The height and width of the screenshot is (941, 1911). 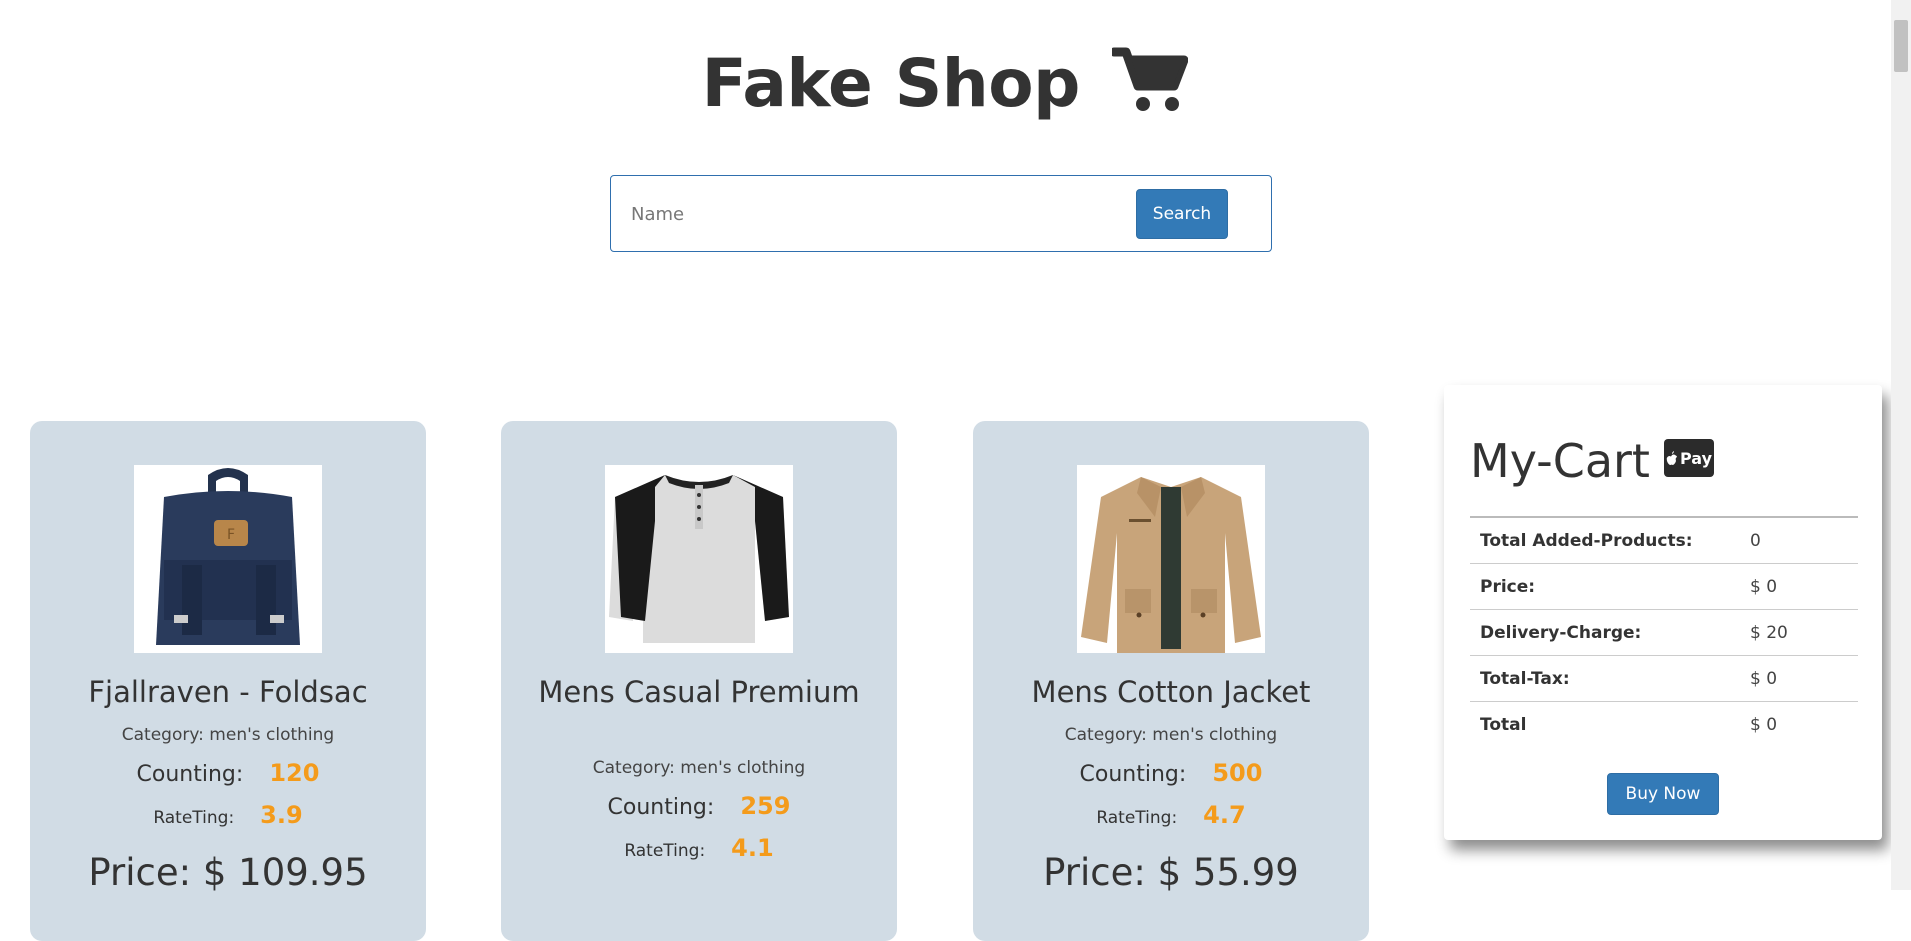 I want to click on page-title: Fake Shop, so click(x=945, y=84).